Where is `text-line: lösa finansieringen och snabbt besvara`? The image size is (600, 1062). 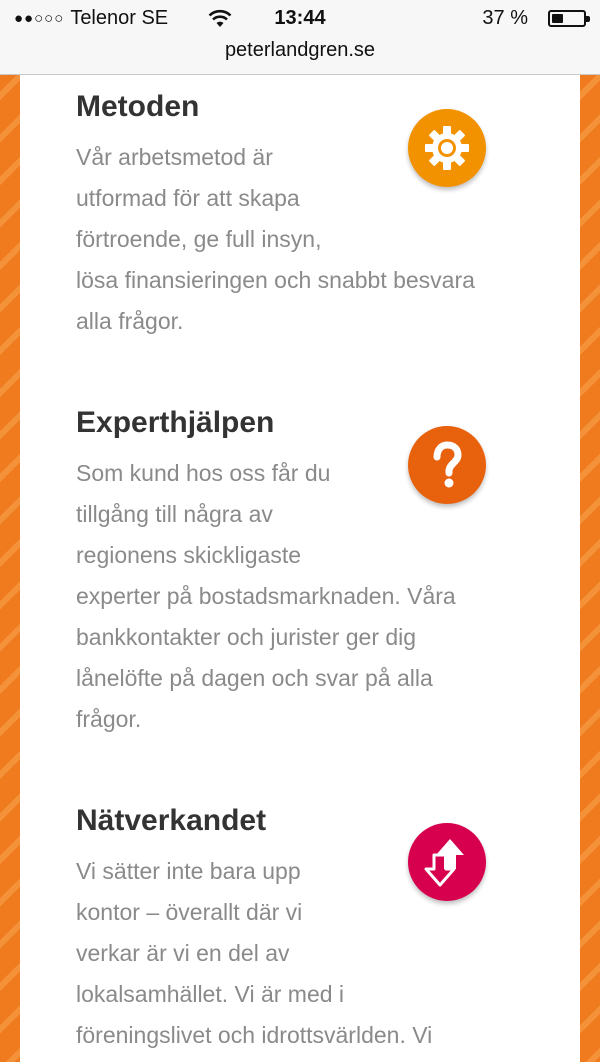
text-line: lösa finansieringen och snabbt besvara is located at coordinates (275, 280).